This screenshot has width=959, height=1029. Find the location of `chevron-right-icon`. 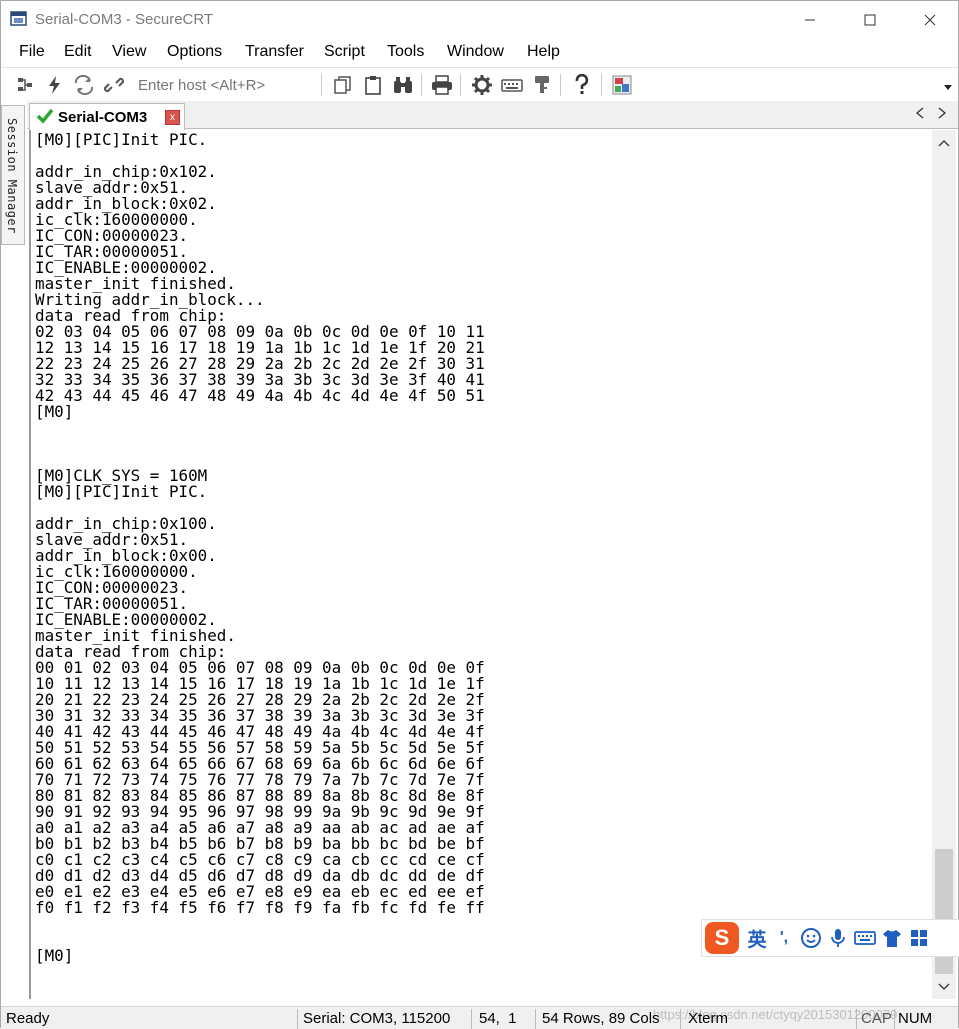

chevron-right-icon is located at coordinates (942, 113).